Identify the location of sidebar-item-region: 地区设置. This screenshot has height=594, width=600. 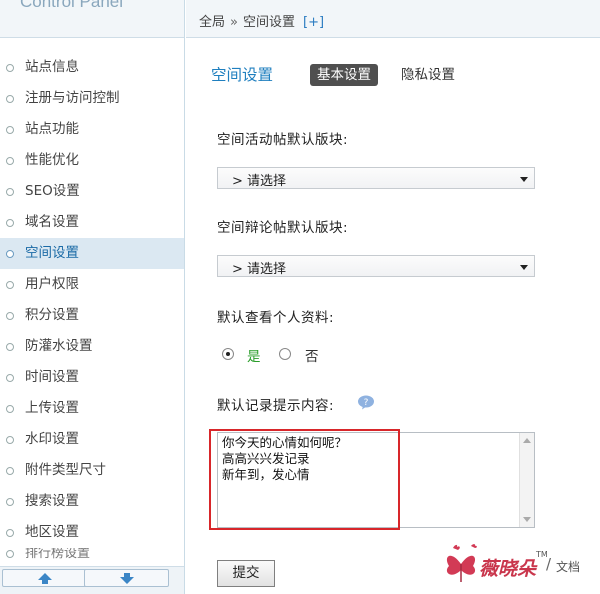
(92, 532).